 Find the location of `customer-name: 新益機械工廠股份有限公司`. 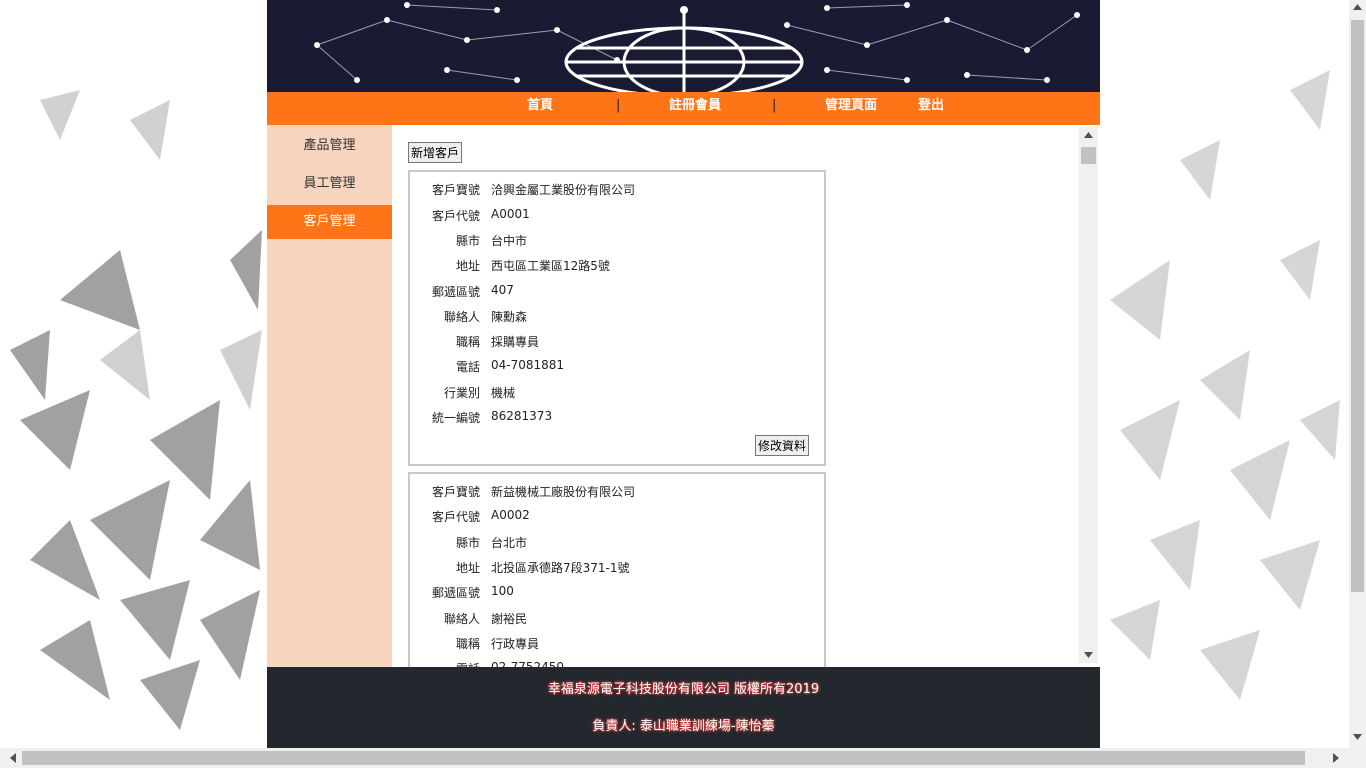

customer-name: 新益機械工廠股份有限公司 is located at coordinates (563, 492).